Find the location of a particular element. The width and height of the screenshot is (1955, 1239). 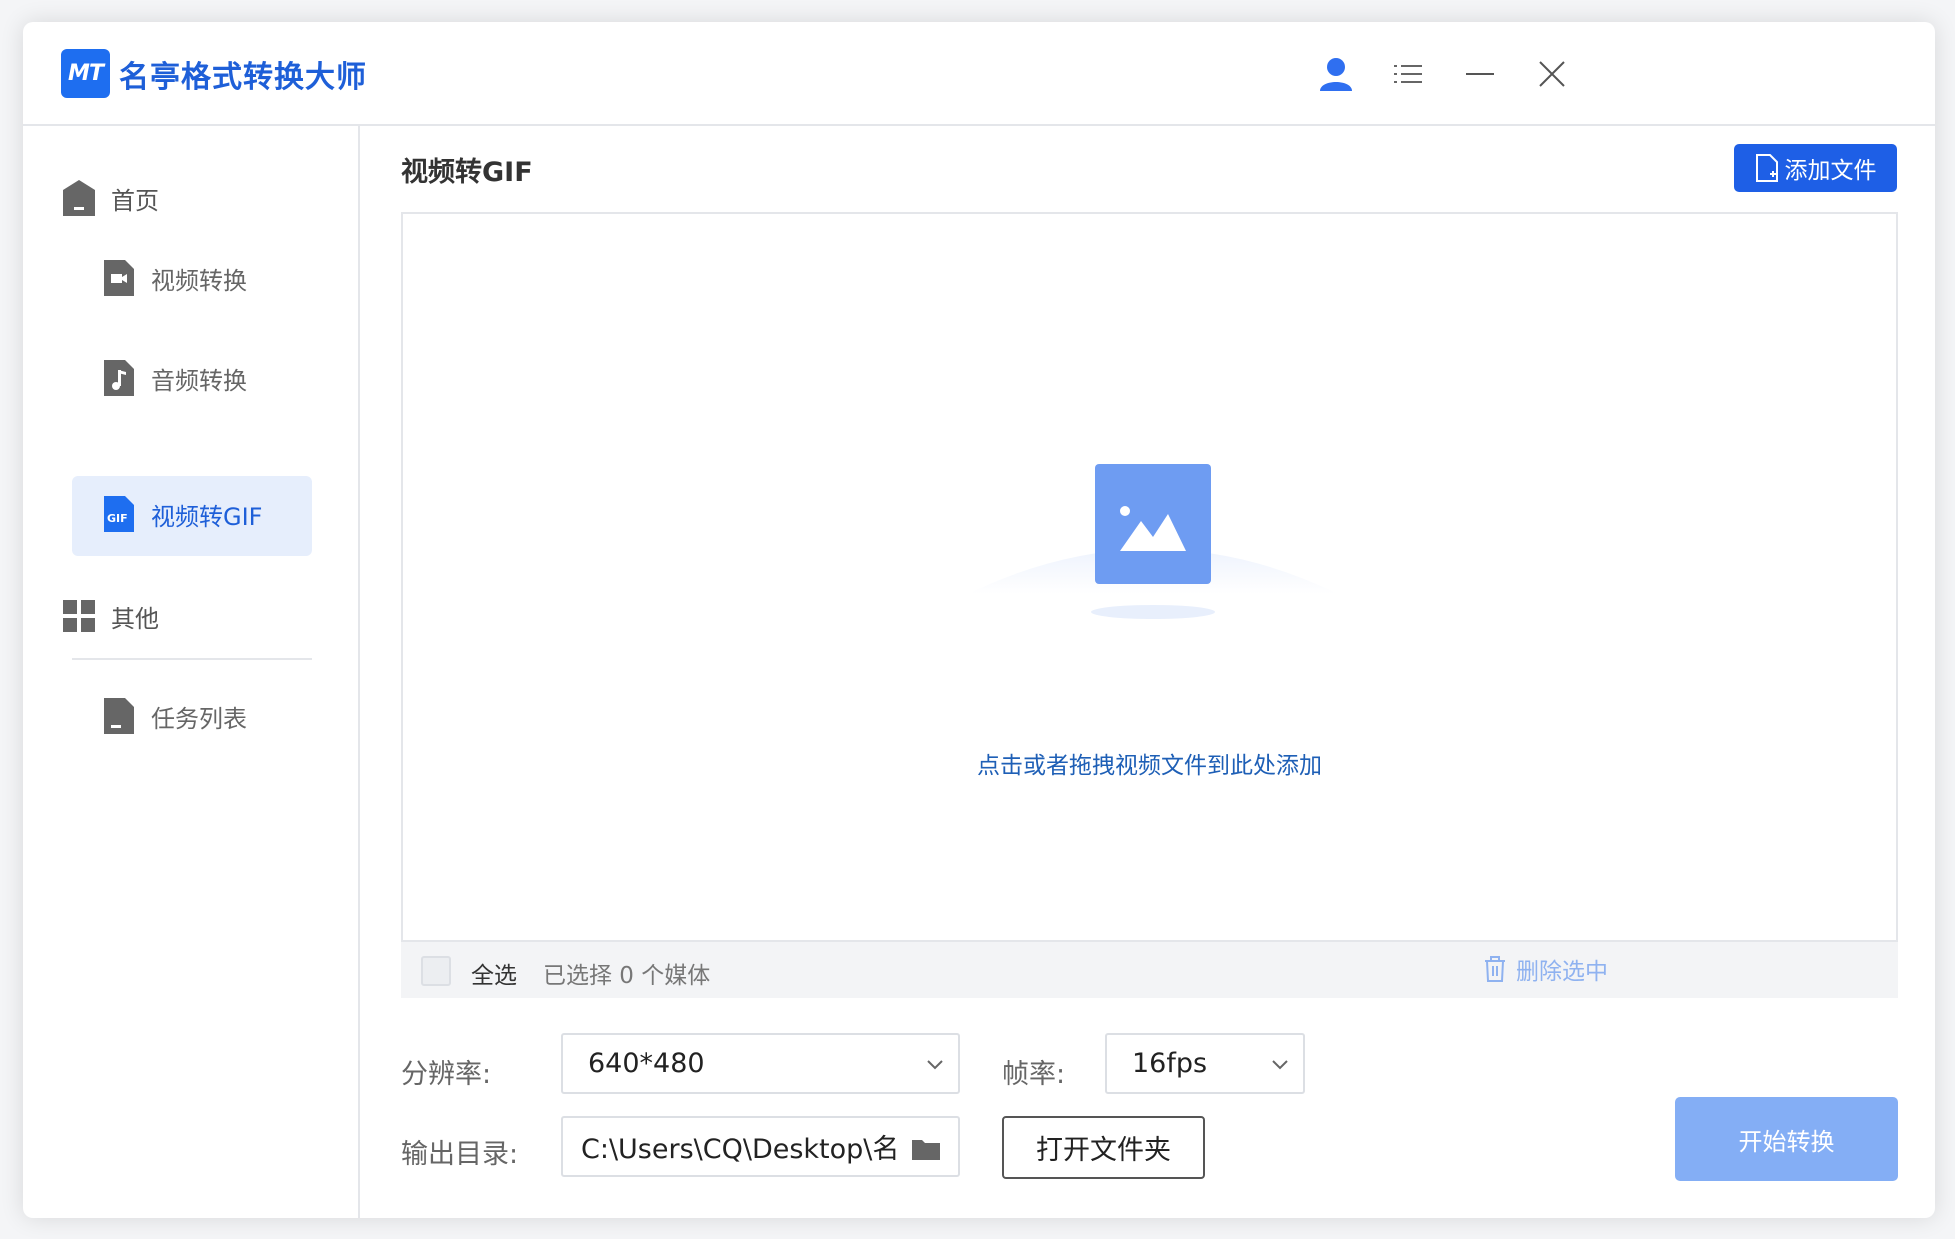

output-dir-field: C:\Users\CQ\Desktop\名 is located at coordinates (760, 1146).